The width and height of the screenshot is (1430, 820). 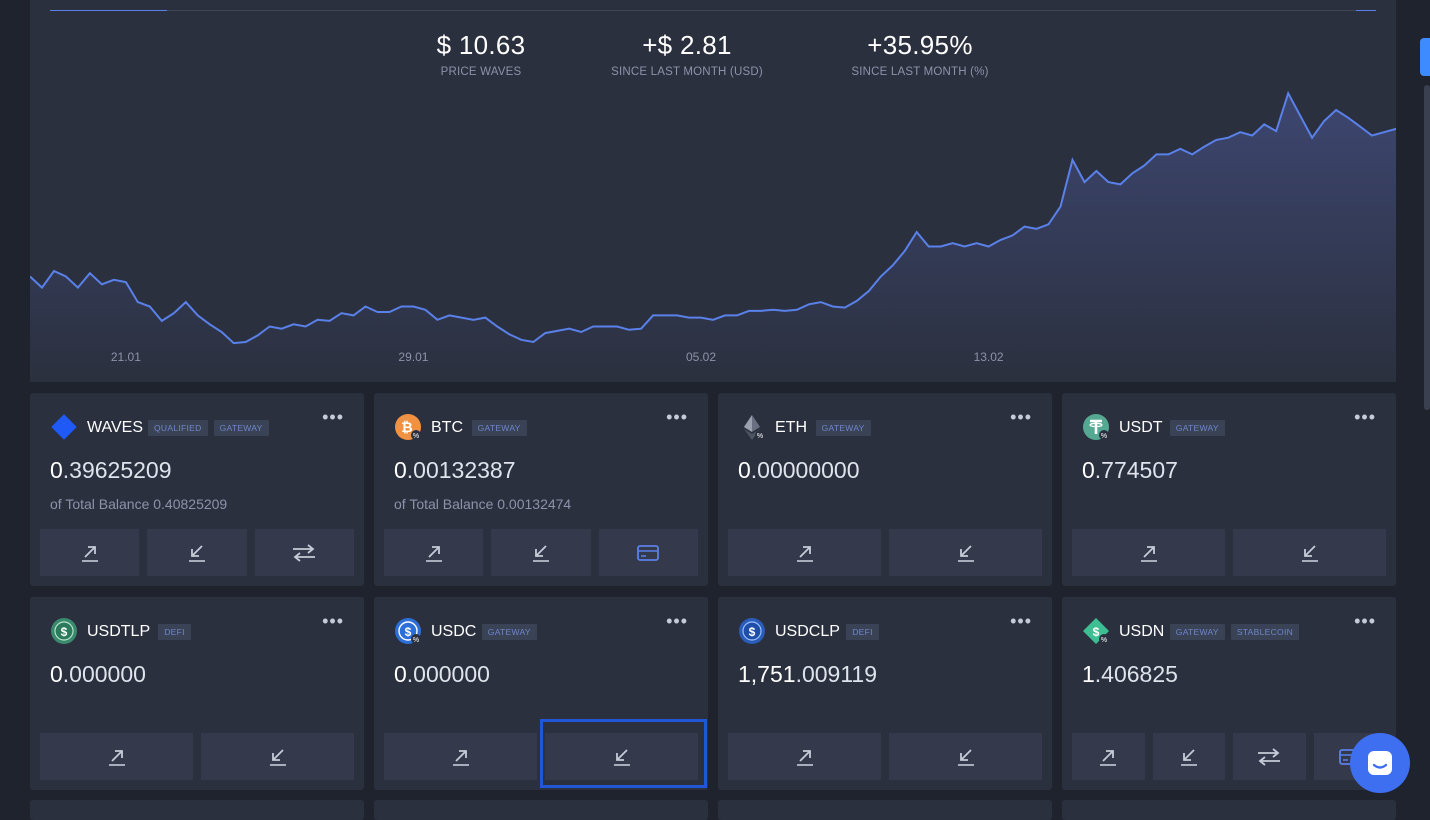 What do you see at coordinates (104, 674) in the screenshot?
I see `balance-fraction: .000000` at bounding box center [104, 674].